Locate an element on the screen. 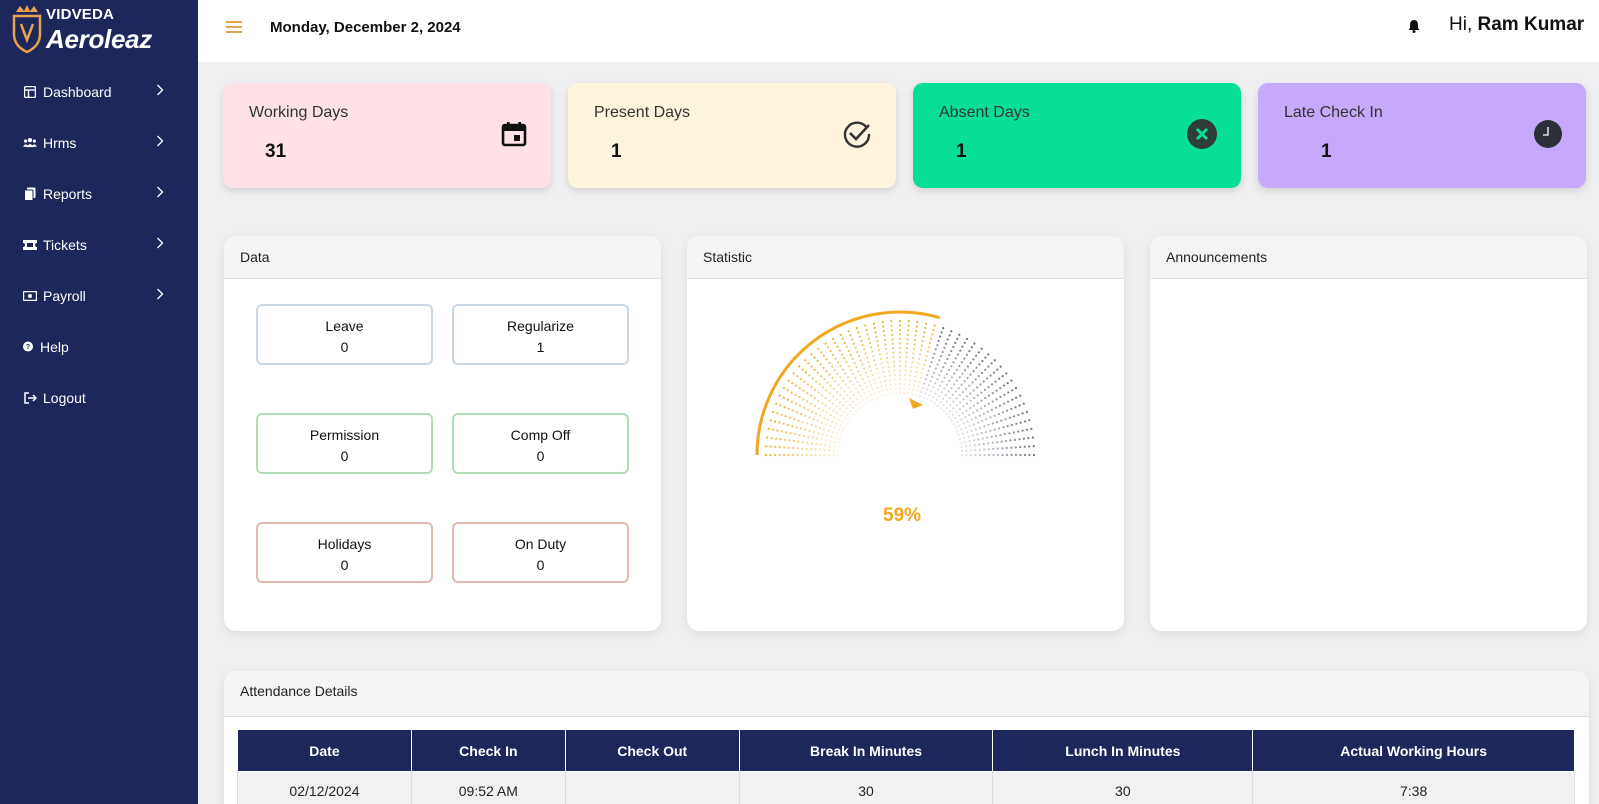  sidebar-item-help: ? Help is located at coordinates (99, 346).